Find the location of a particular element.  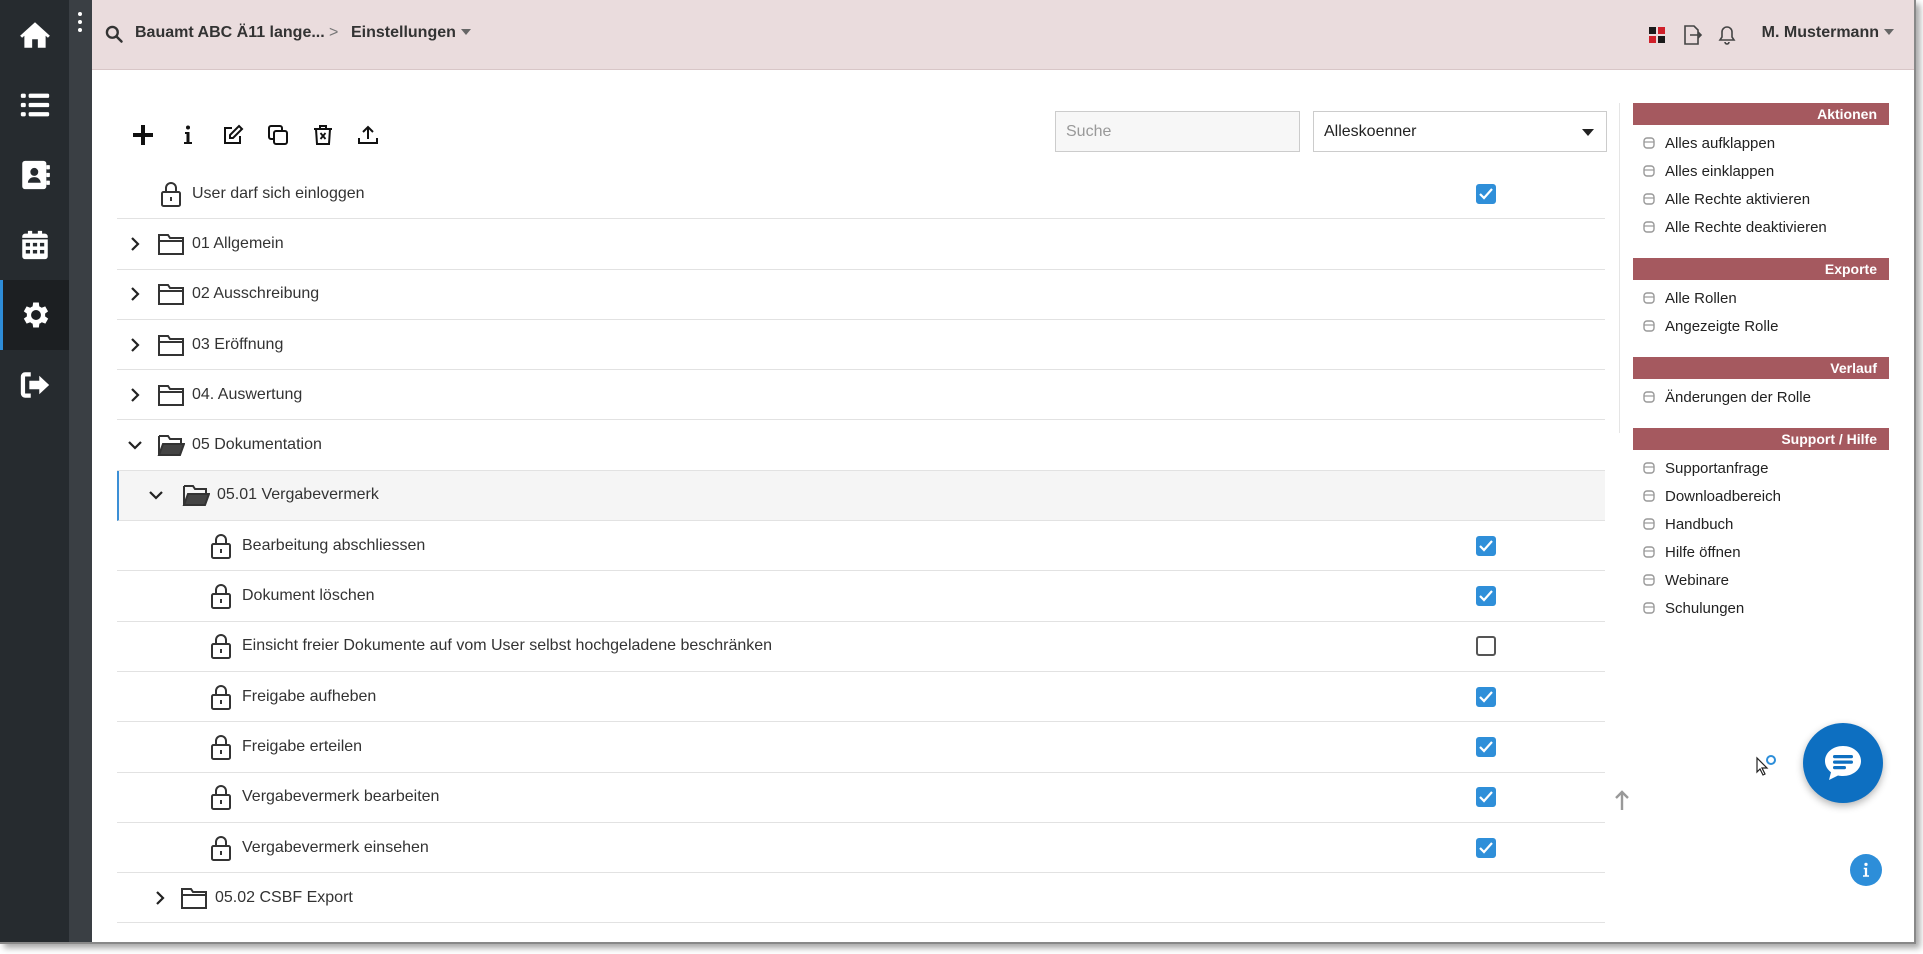

delete-button is located at coordinates (323, 135).